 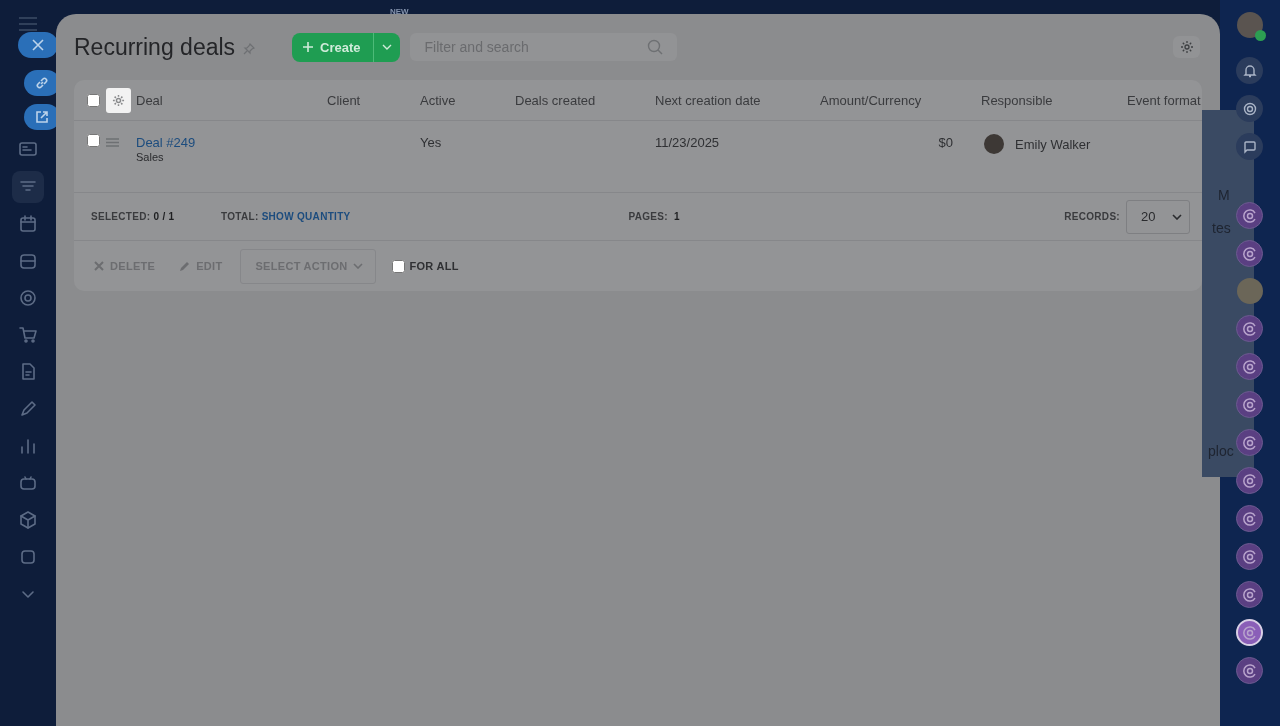 I want to click on column-header: Event format, so click(x=1164, y=100).